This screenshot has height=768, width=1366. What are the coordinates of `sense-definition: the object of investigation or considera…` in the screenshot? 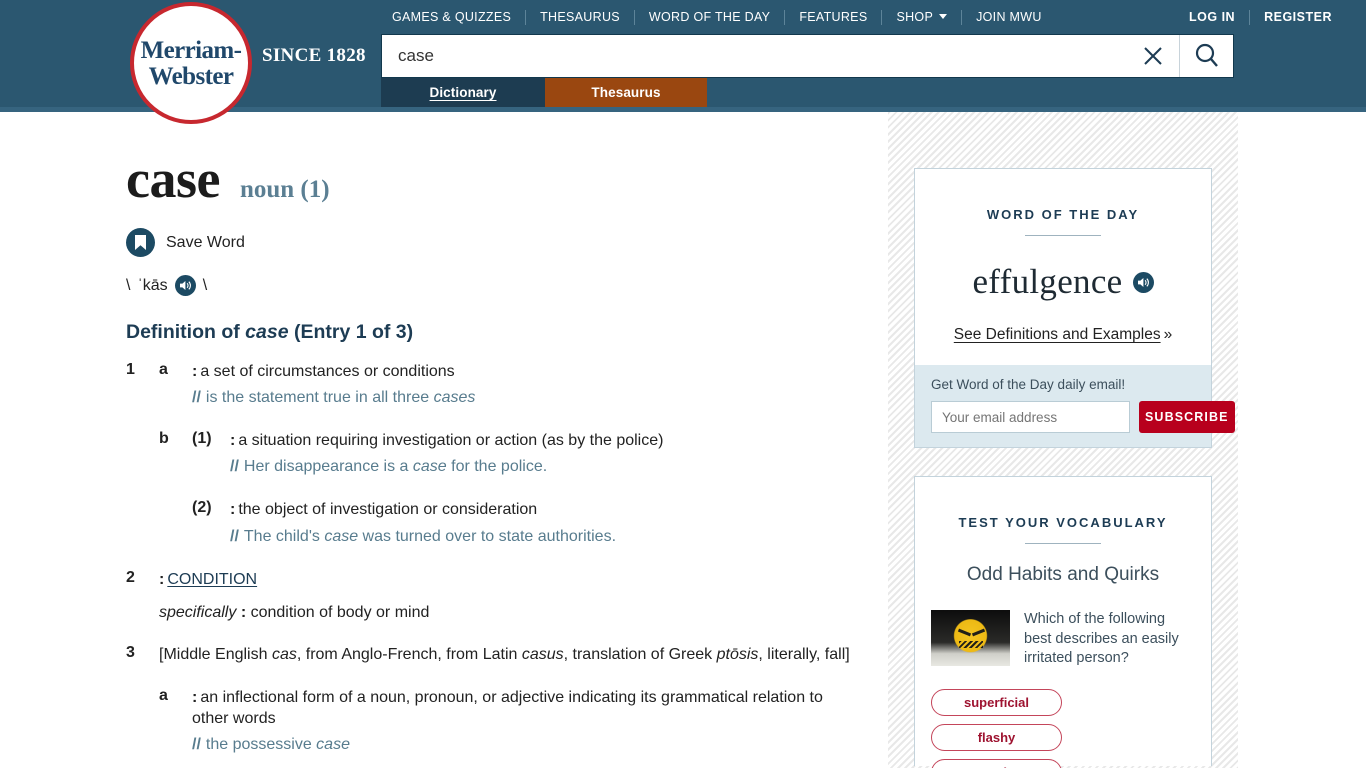 It's located at (388, 510).